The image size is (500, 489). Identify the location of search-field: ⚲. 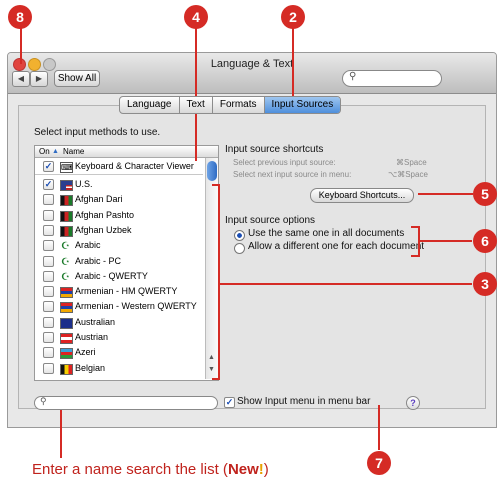
(392, 78).